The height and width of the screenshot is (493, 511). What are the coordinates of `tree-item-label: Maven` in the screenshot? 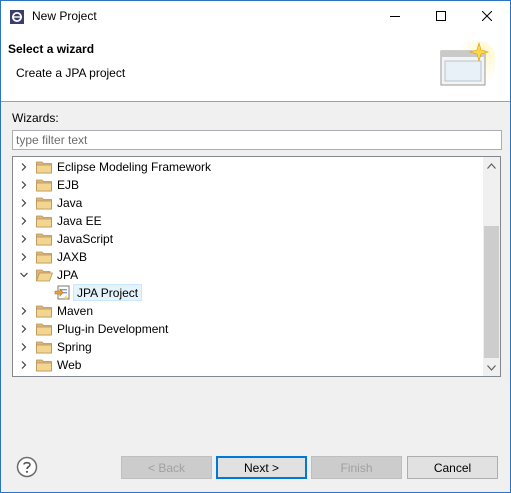 It's located at (75, 311).